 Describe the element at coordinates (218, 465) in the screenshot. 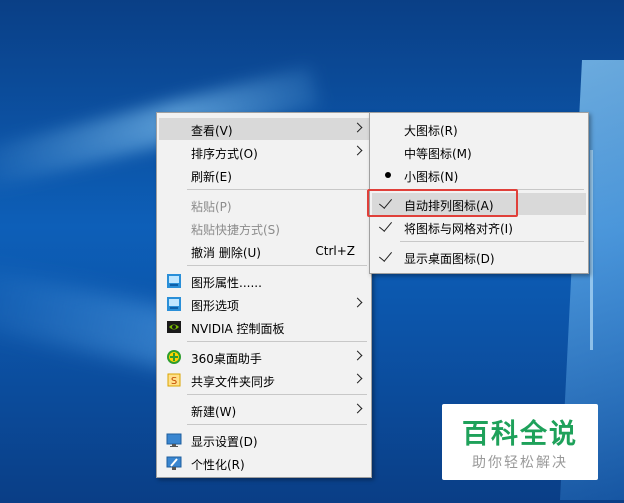

I see `menu-item-label: 个性化(R)` at that location.